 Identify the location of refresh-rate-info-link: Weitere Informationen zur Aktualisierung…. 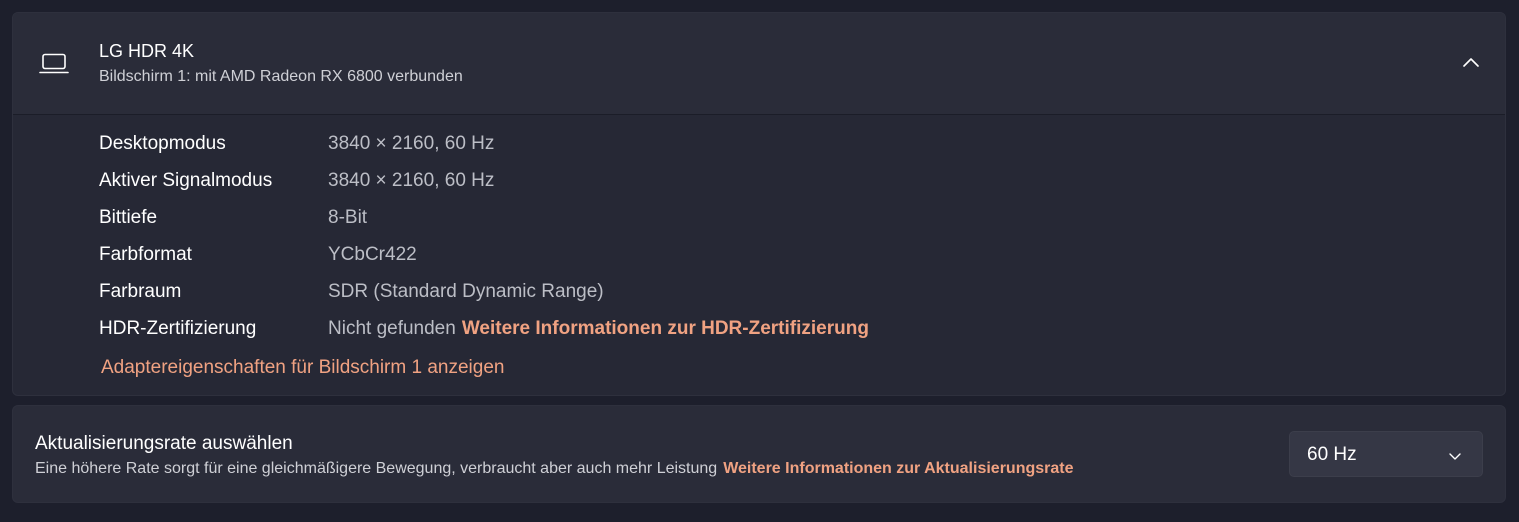
(898, 468).